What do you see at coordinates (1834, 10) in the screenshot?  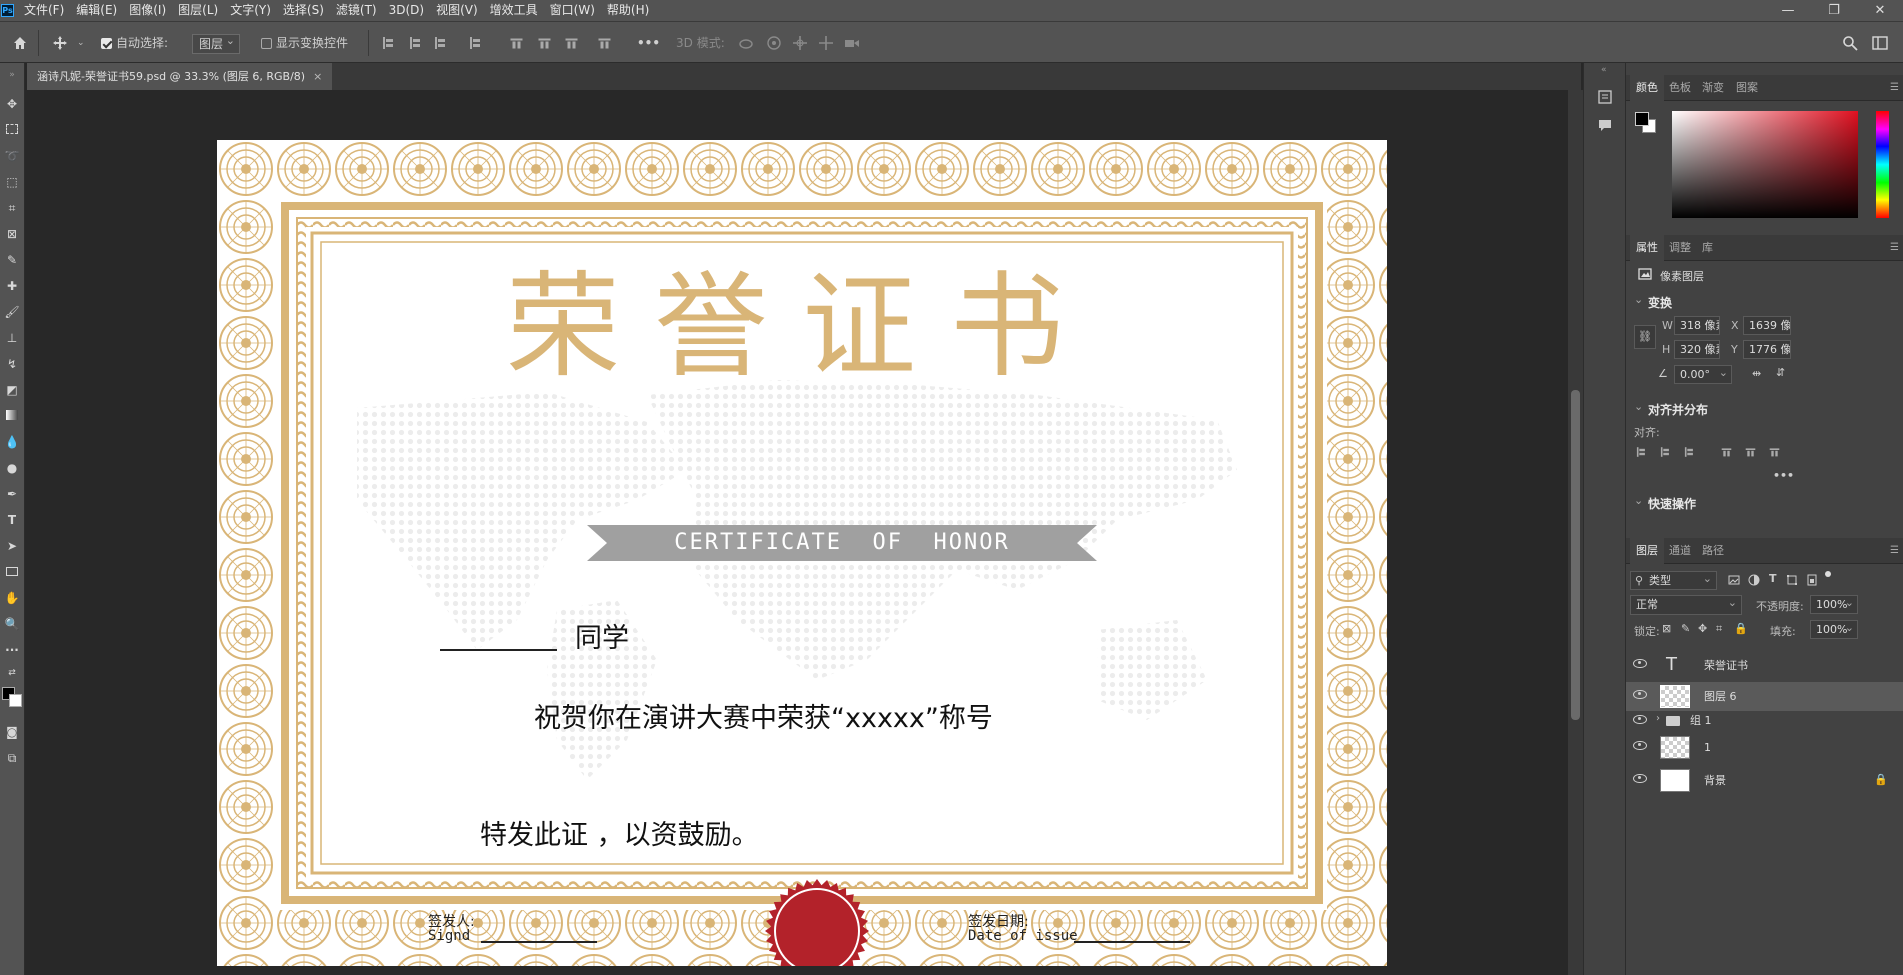 I see `restore-button: ❐` at bounding box center [1834, 10].